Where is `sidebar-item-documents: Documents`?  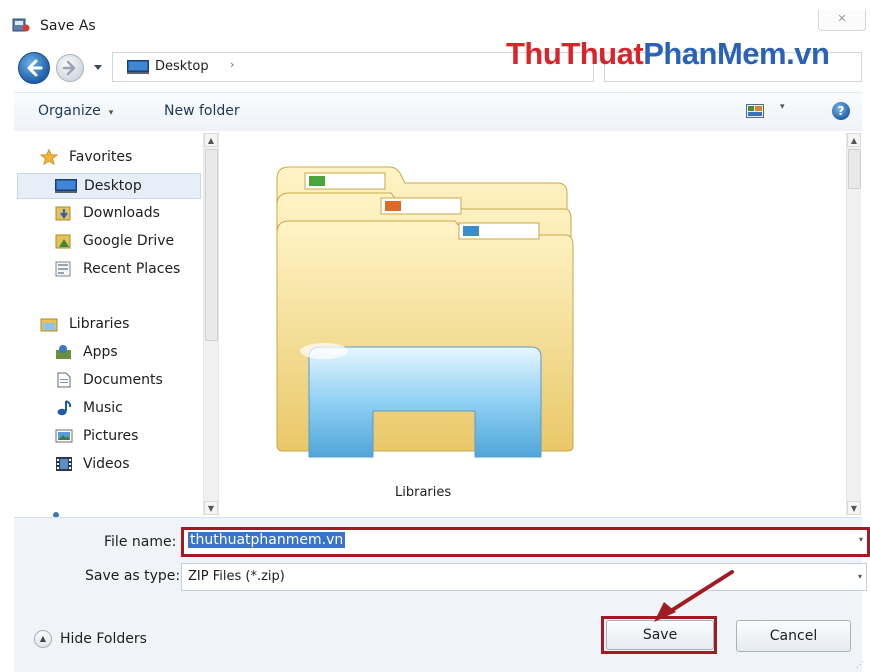 sidebar-item-documents: Documents is located at coordinates (109, 380).